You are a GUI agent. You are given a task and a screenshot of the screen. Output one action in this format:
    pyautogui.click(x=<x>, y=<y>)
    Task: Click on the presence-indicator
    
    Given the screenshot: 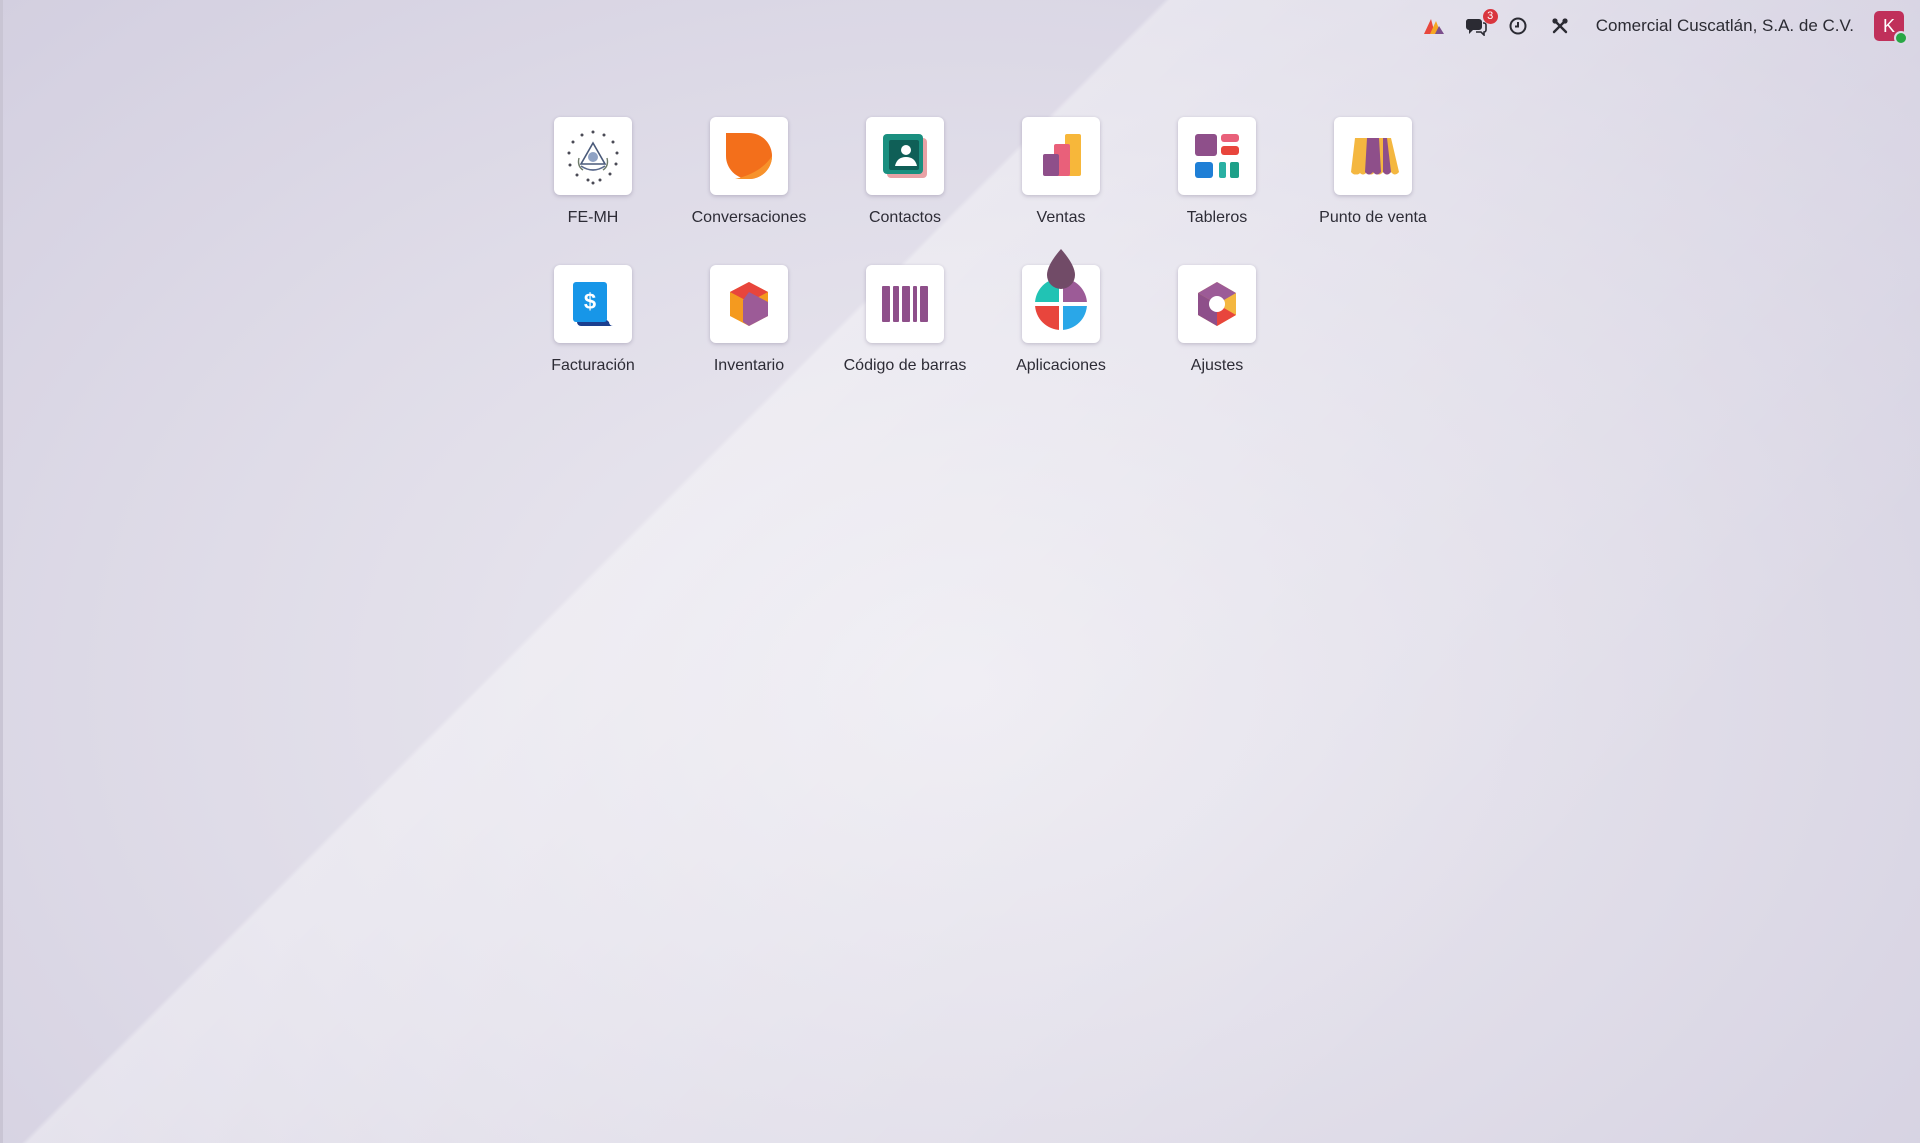 What is the action you would take?
    pyautogui.click(x=1901, y=38)
    